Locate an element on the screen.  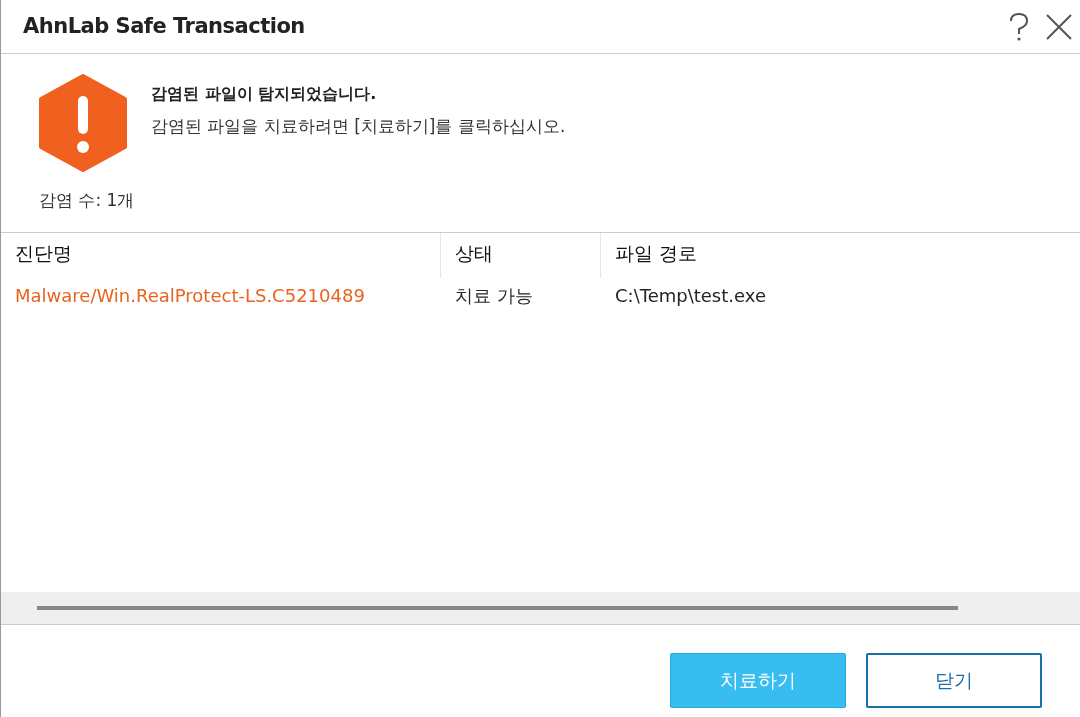
help-icon is located at coordinates (1019, 26).